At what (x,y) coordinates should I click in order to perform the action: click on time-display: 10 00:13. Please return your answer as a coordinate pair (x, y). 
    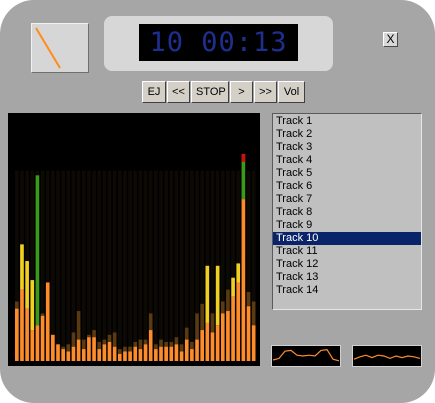
    Looking at the image, I should click on (218, 42).